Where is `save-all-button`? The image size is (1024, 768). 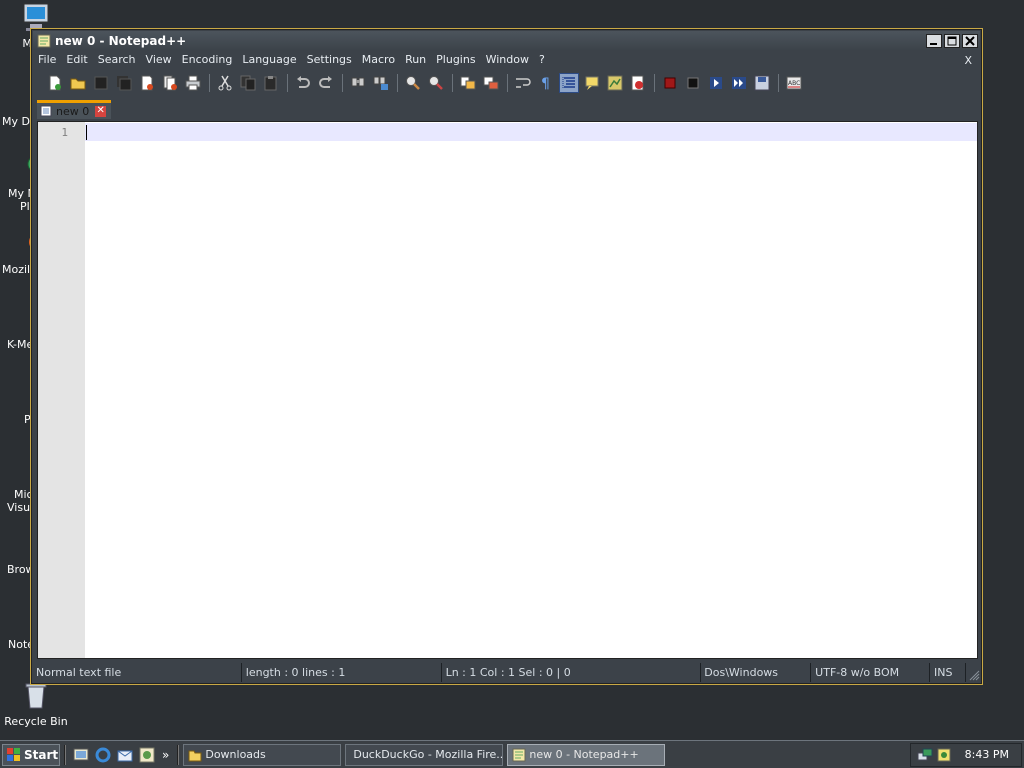 save-all-button is located at coordinates (124, 83).